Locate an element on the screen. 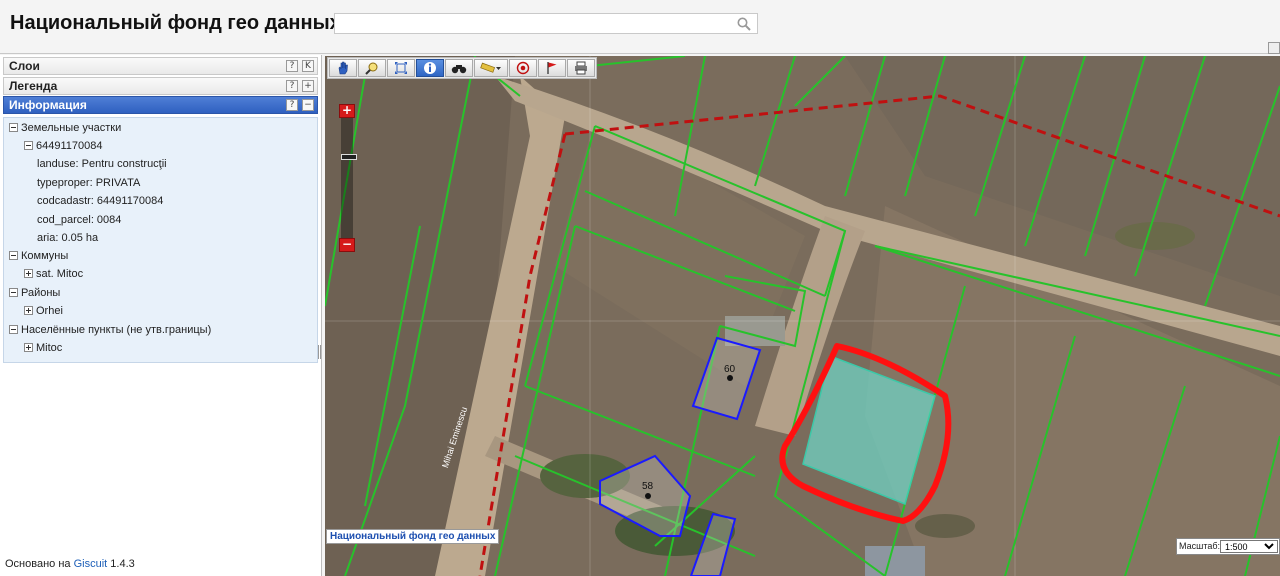  sidebar-splitter-handle is located at coordinates (319, 352).